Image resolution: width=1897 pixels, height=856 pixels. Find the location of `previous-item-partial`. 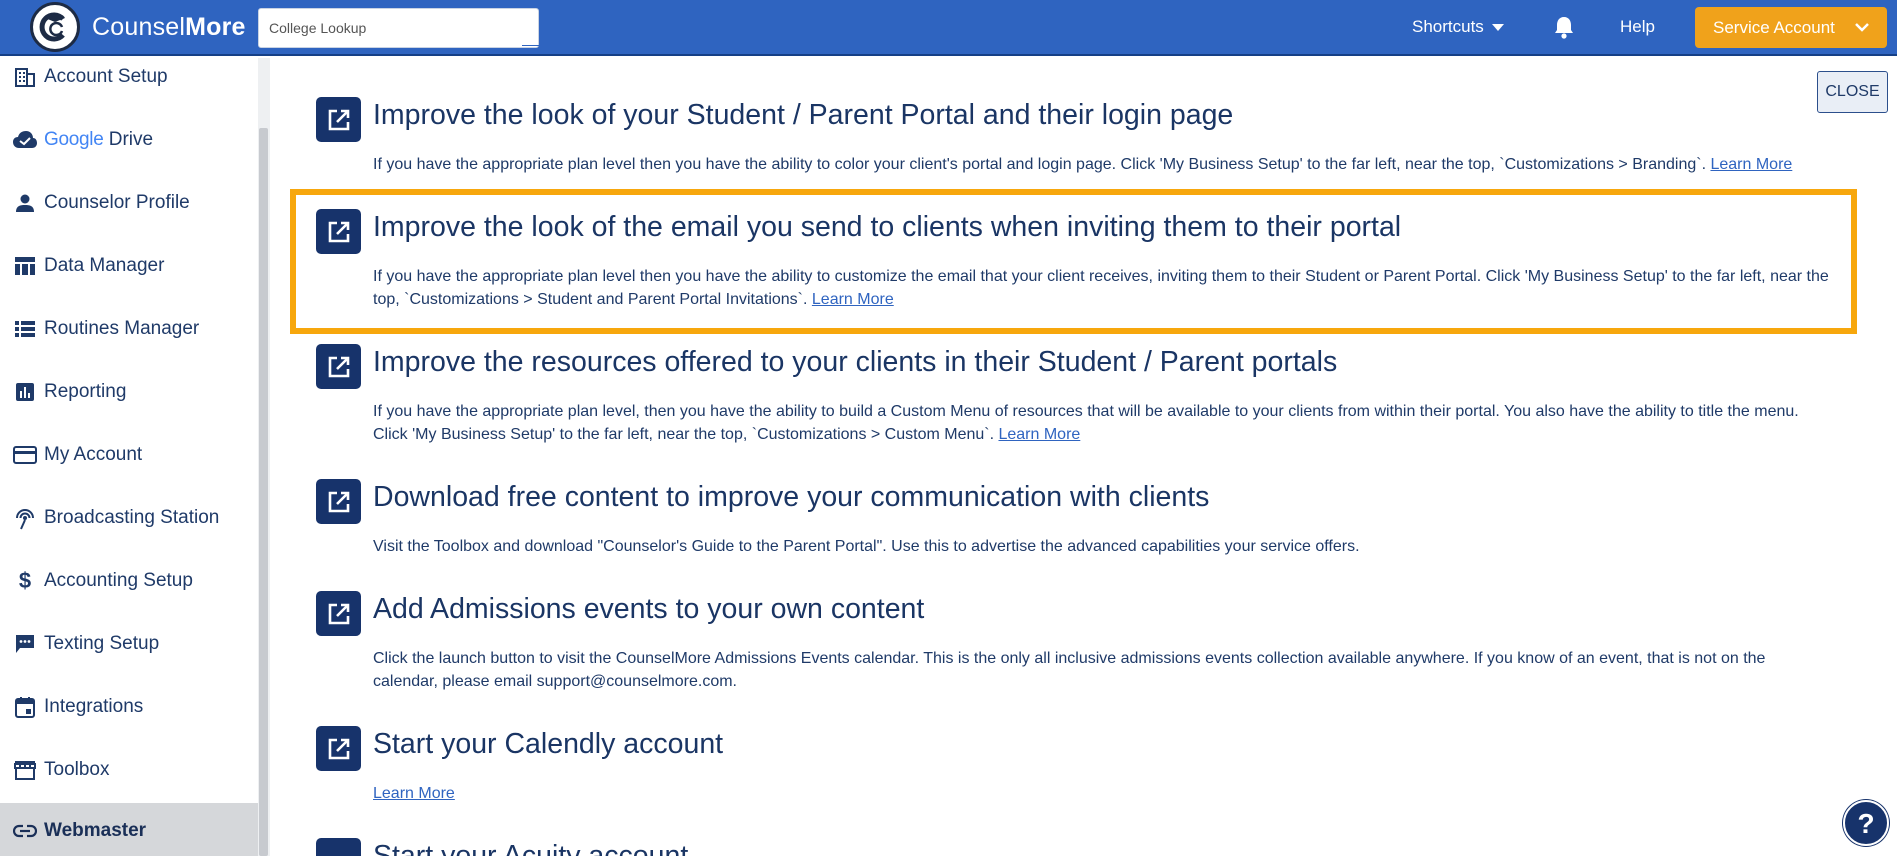

previous-item-partial is located at coordinates (492, 51).